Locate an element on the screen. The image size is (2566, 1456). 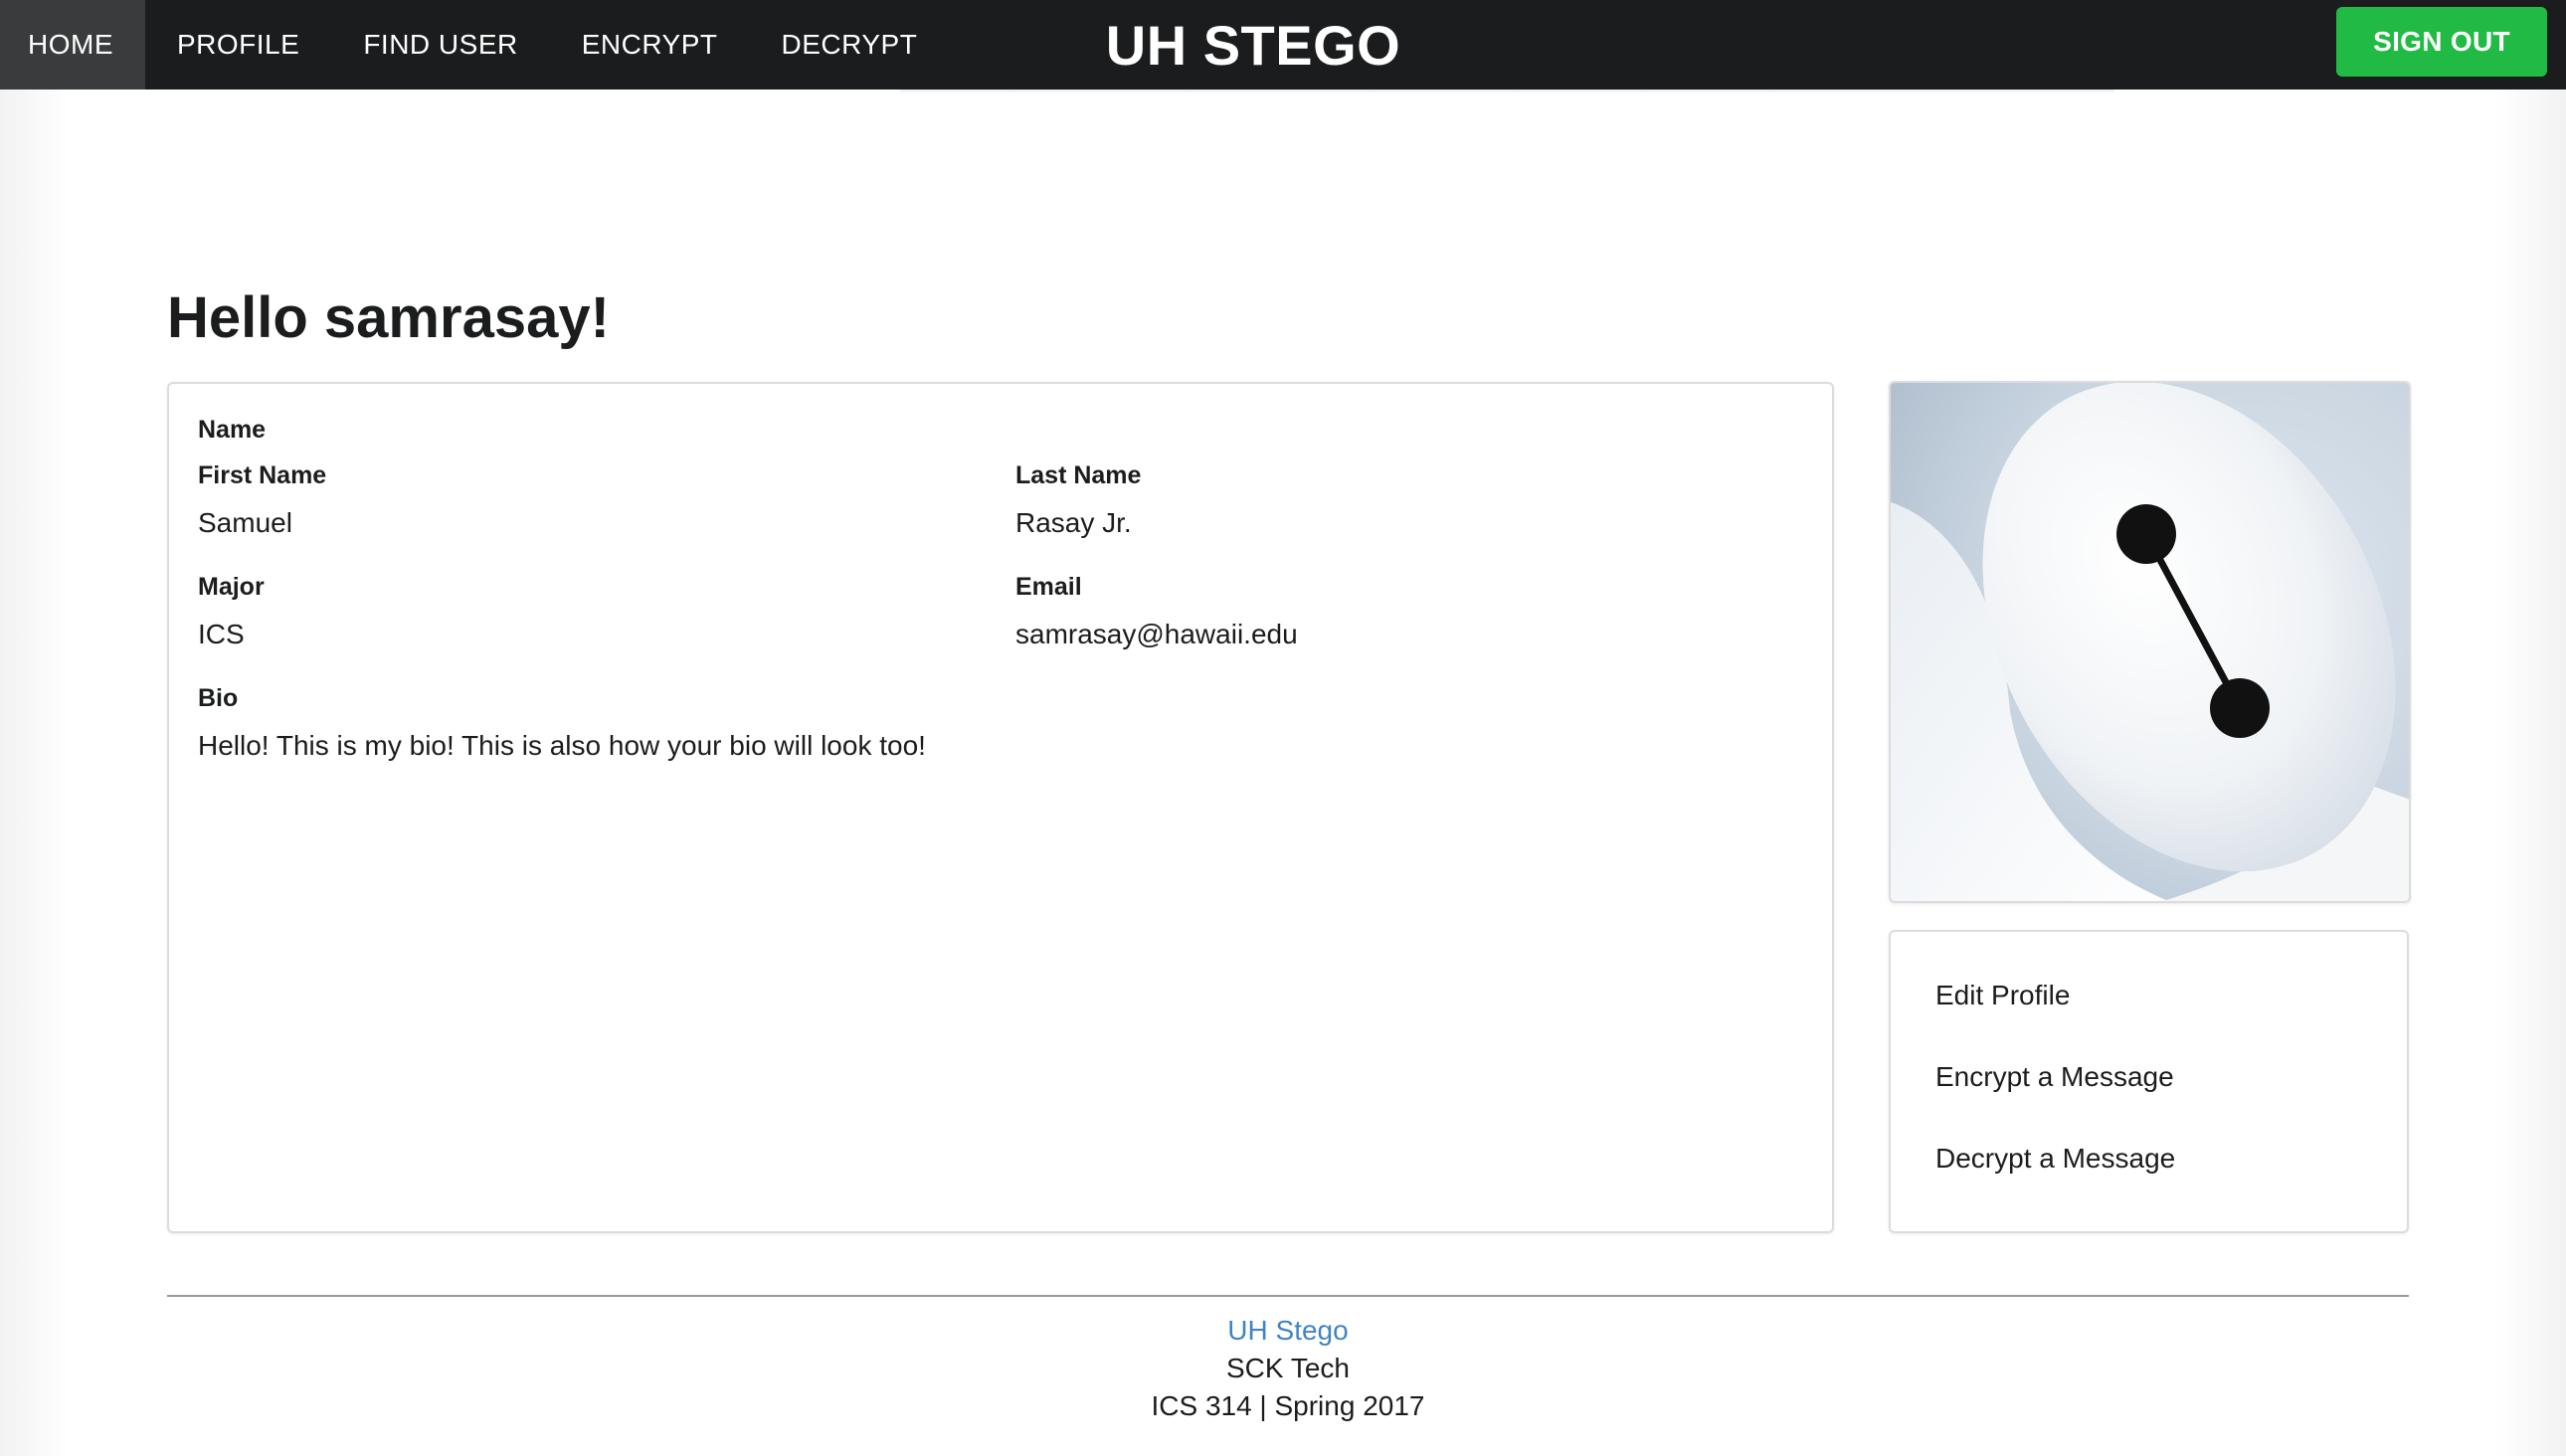
name-heading: Name is located at coordinates (232, 430).